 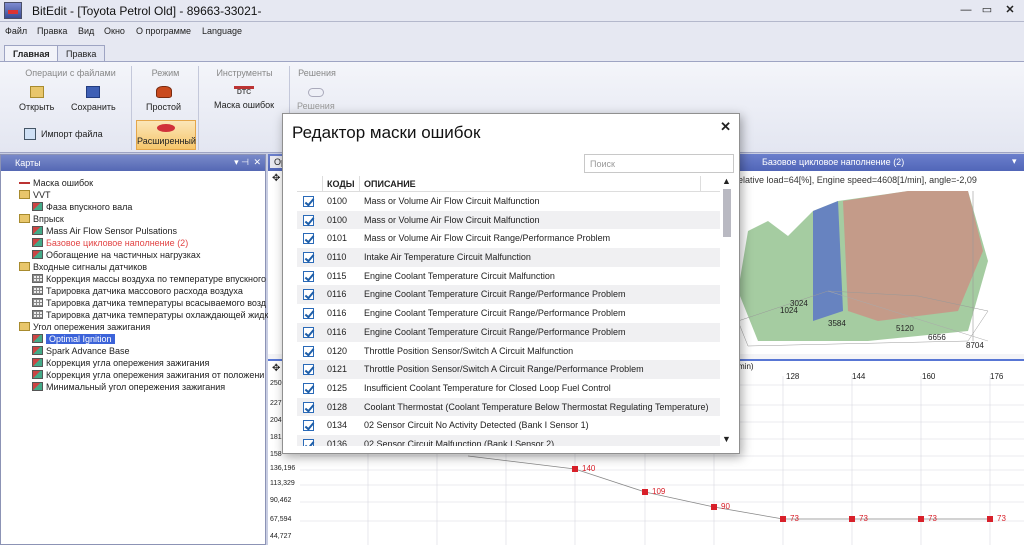 What do you see at coordinates (16, 31) in the screenshot?
I see `menu-file: Файл` at bounding box center [16, 31].